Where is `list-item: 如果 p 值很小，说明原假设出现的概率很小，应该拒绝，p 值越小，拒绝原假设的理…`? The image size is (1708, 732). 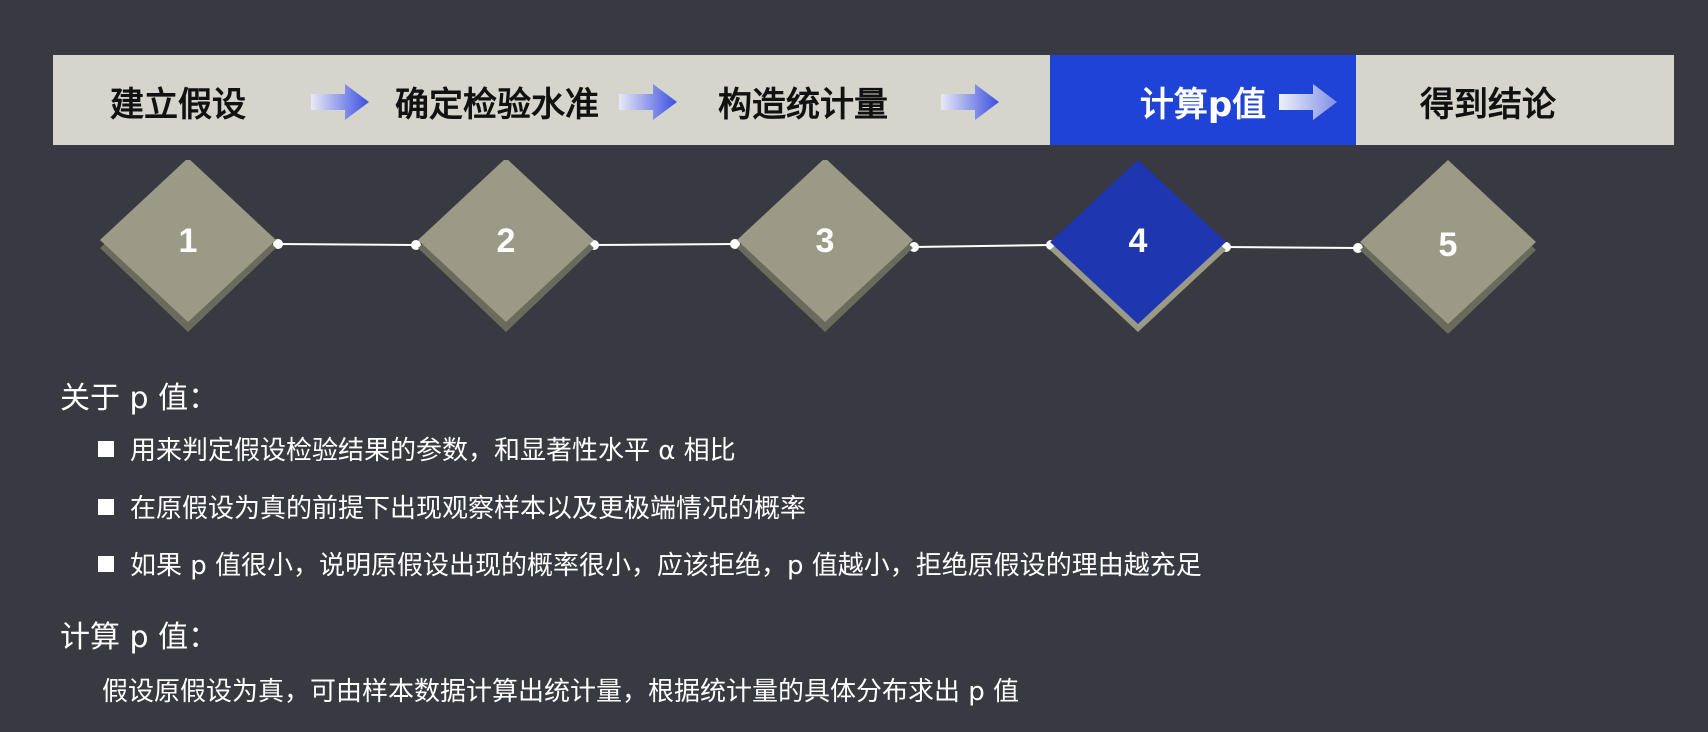
list-item: 如果 p 值很小，说明原假设出现的概率很小，应该拒绝，p 值越小，拒绝原假设的理… is located at coordinates (650, 563).